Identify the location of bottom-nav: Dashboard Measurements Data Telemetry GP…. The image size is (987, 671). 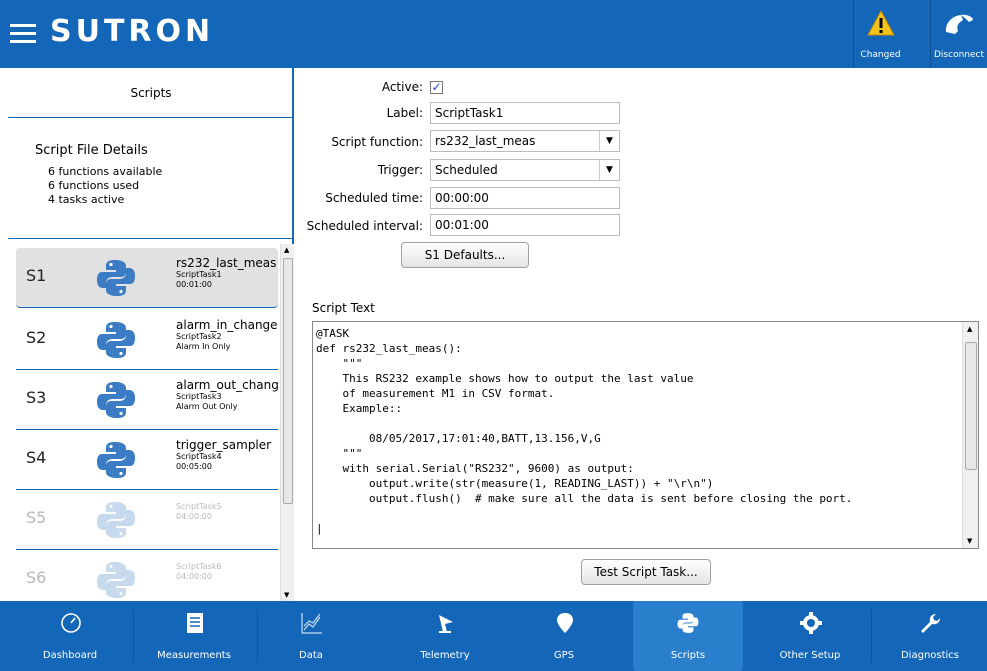
(493, 636).